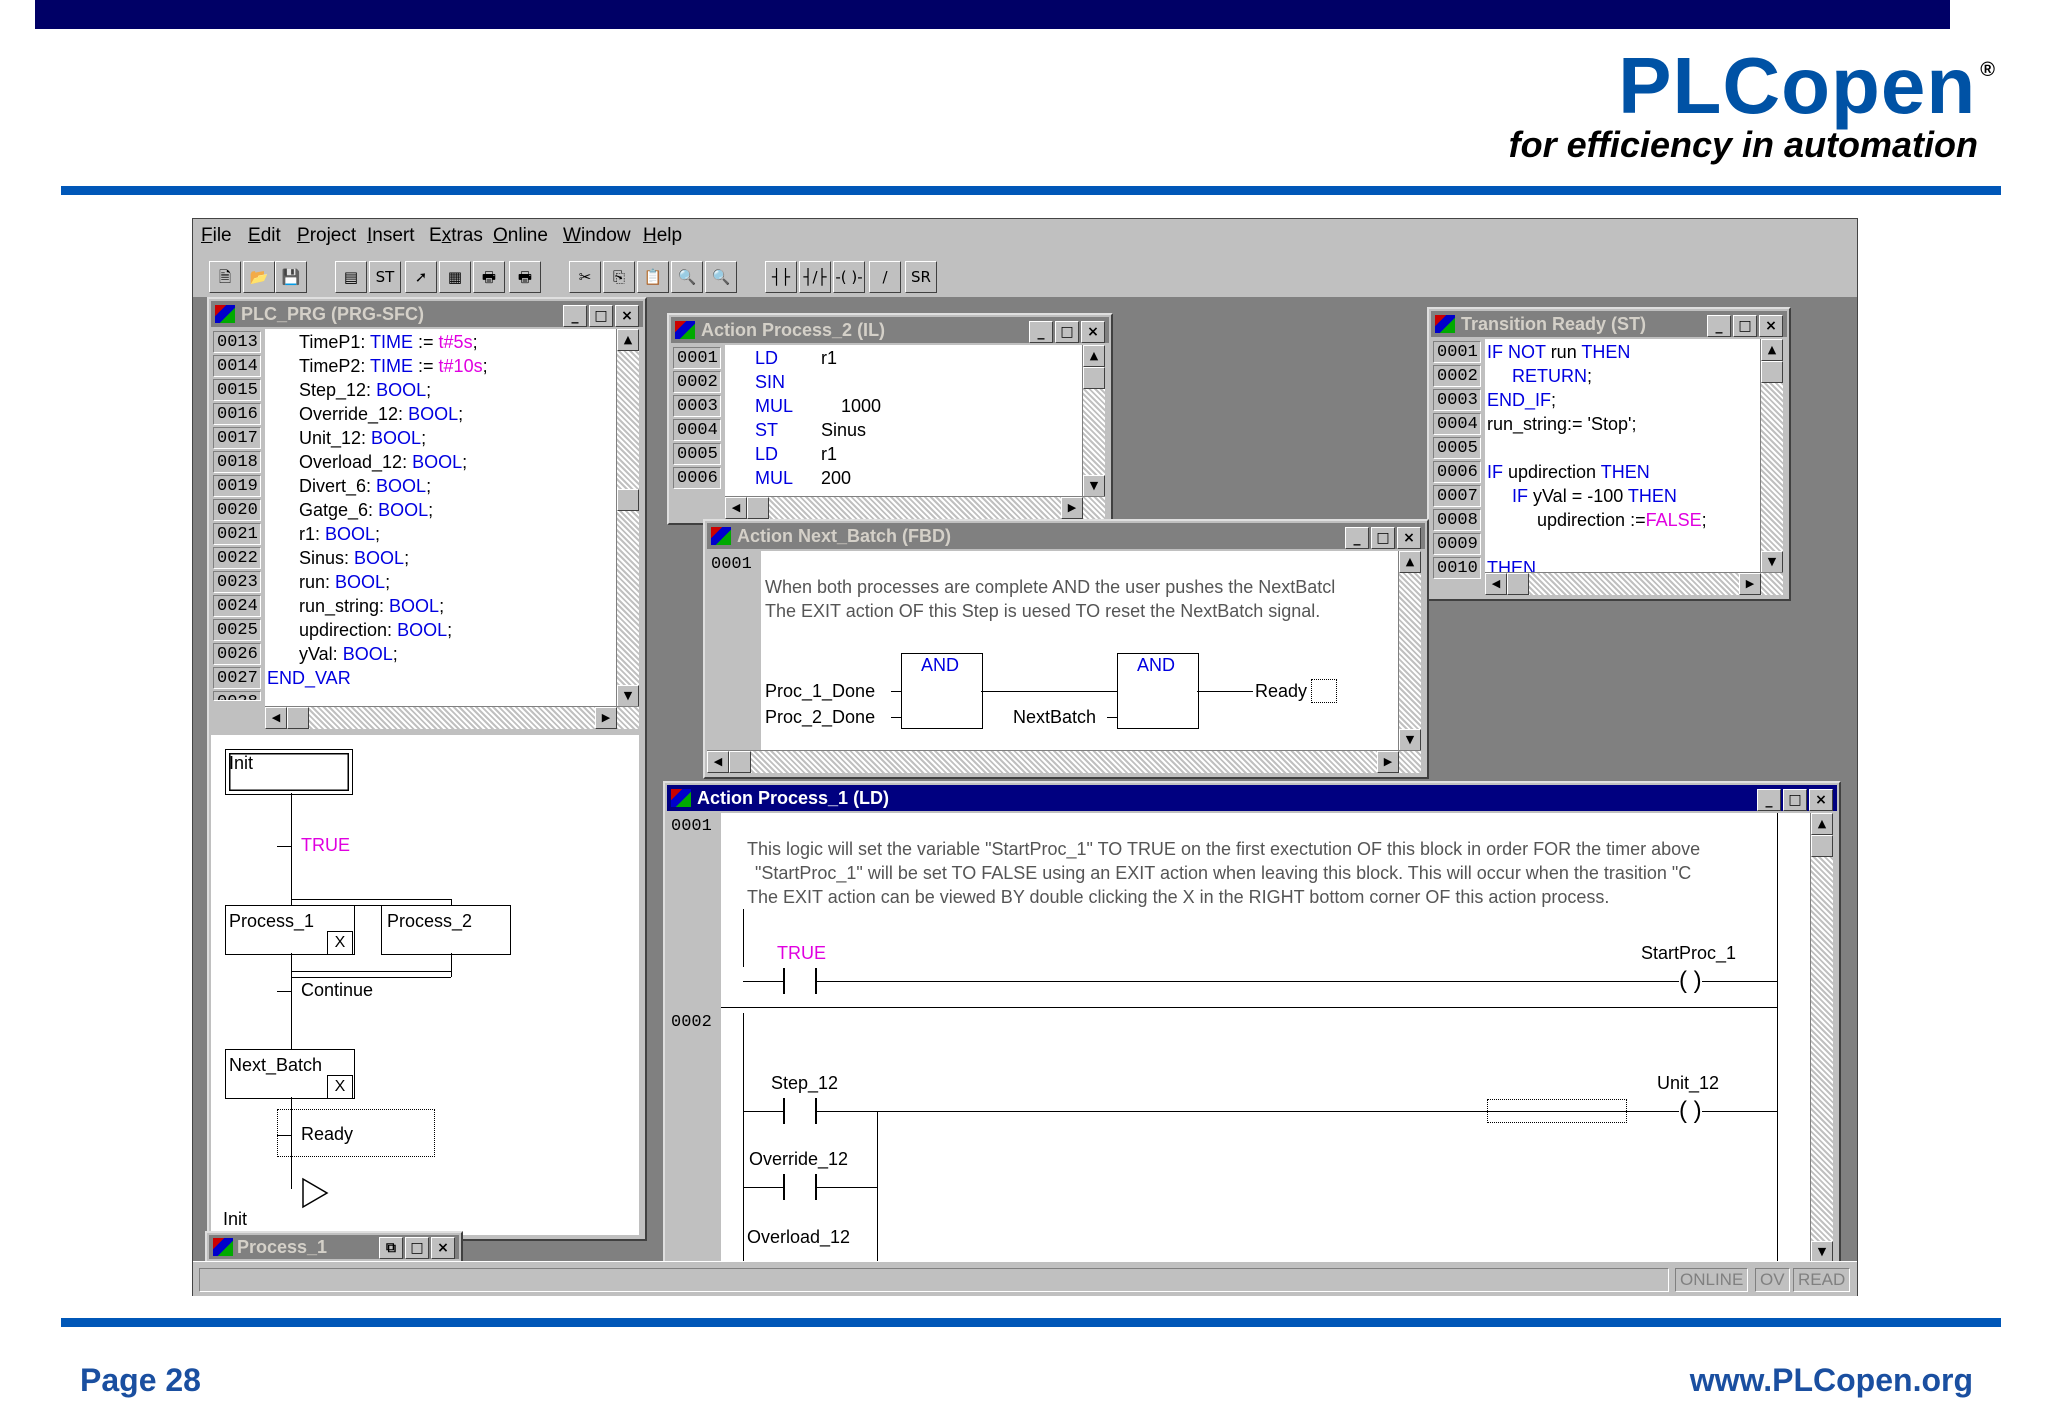  Describe the element at coordinates (344, 582) in the screenshot. I see `declaration-line: run: BOOL;` at that location.